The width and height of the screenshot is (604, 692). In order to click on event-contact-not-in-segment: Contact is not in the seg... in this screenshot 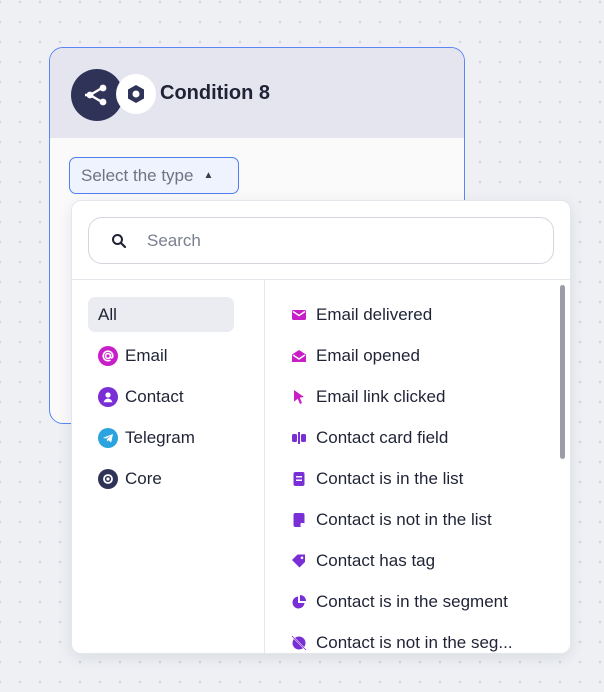, I will do `click(420, 639)`.